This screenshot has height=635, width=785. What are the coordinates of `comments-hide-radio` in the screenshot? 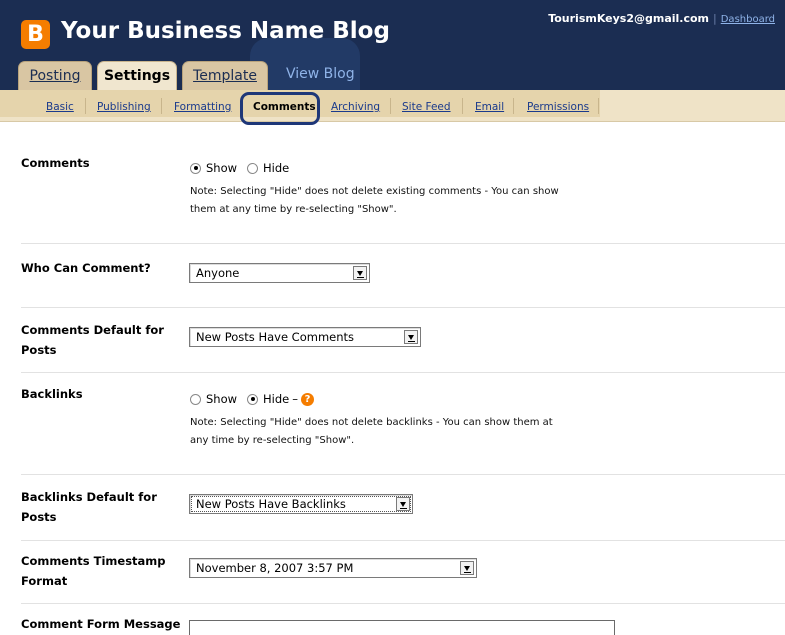 It's located at (253, 168).